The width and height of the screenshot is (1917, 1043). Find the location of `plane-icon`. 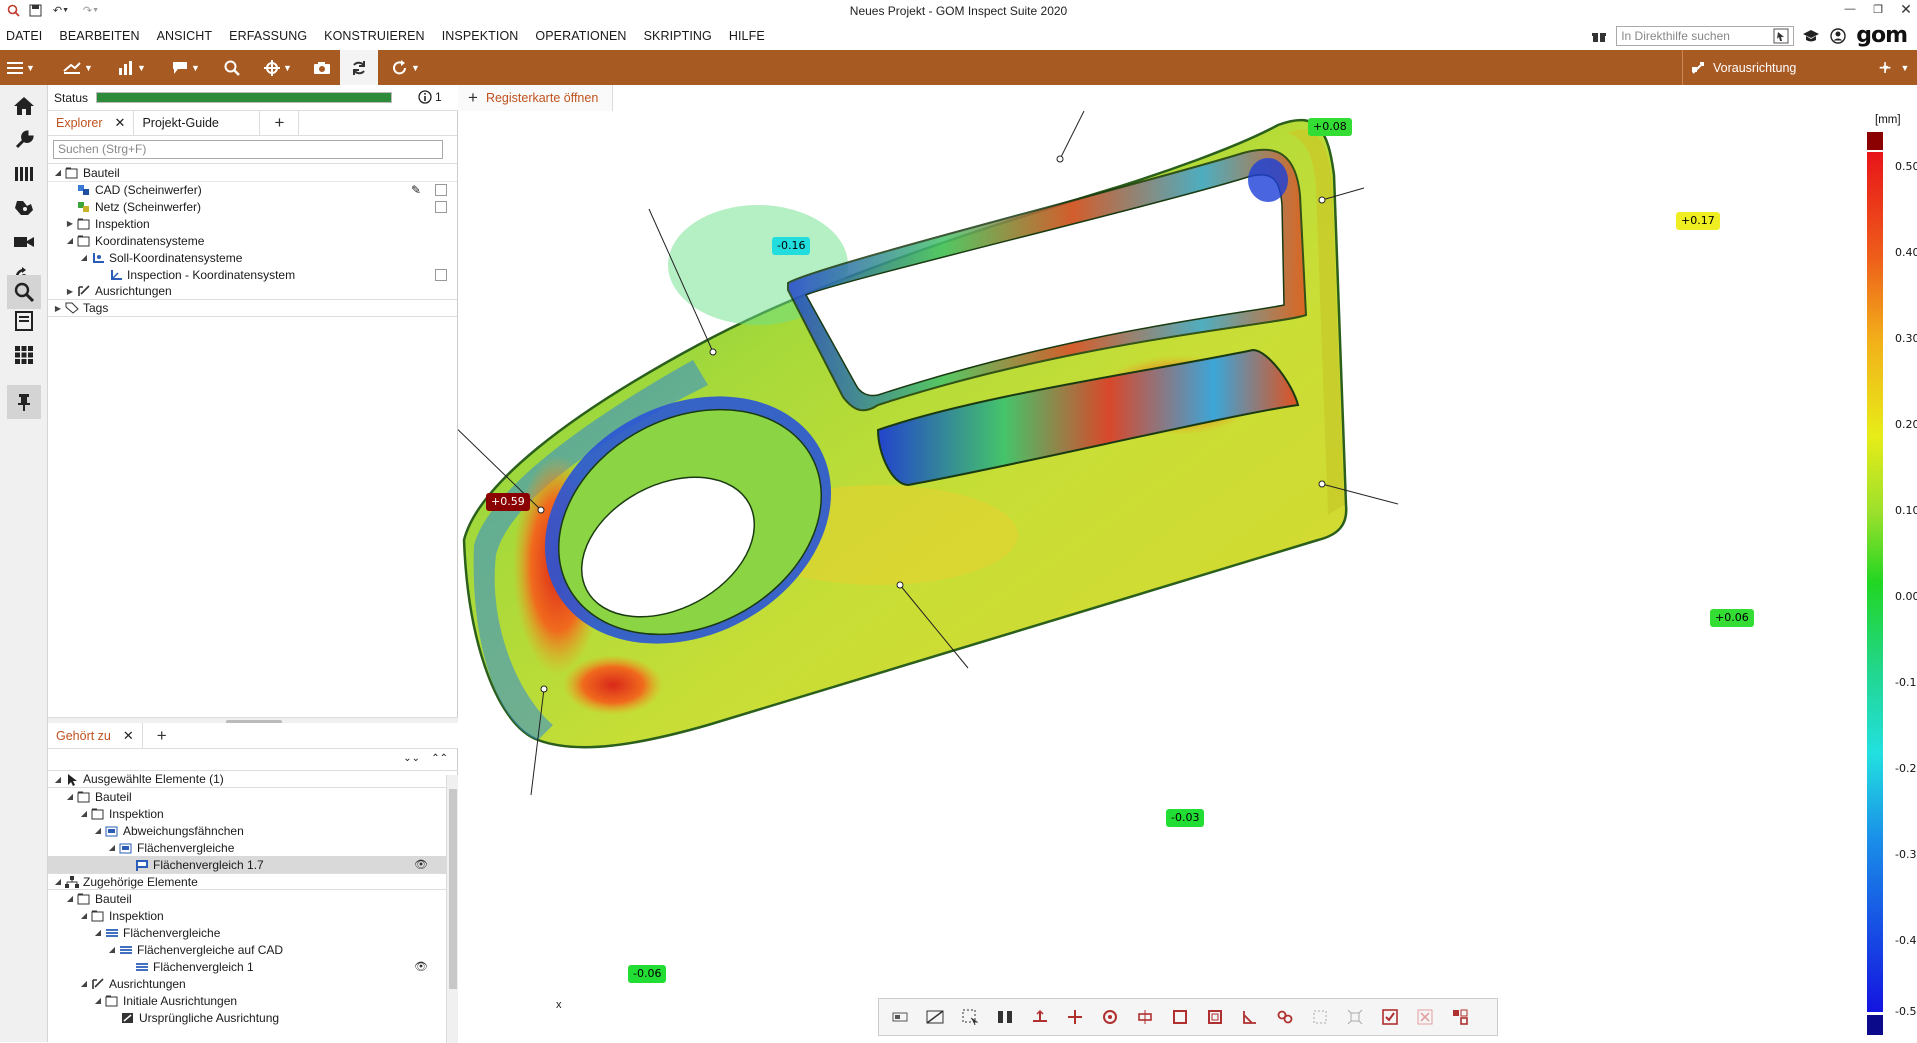

plane-icon is located at coordinates (1040, 1017).